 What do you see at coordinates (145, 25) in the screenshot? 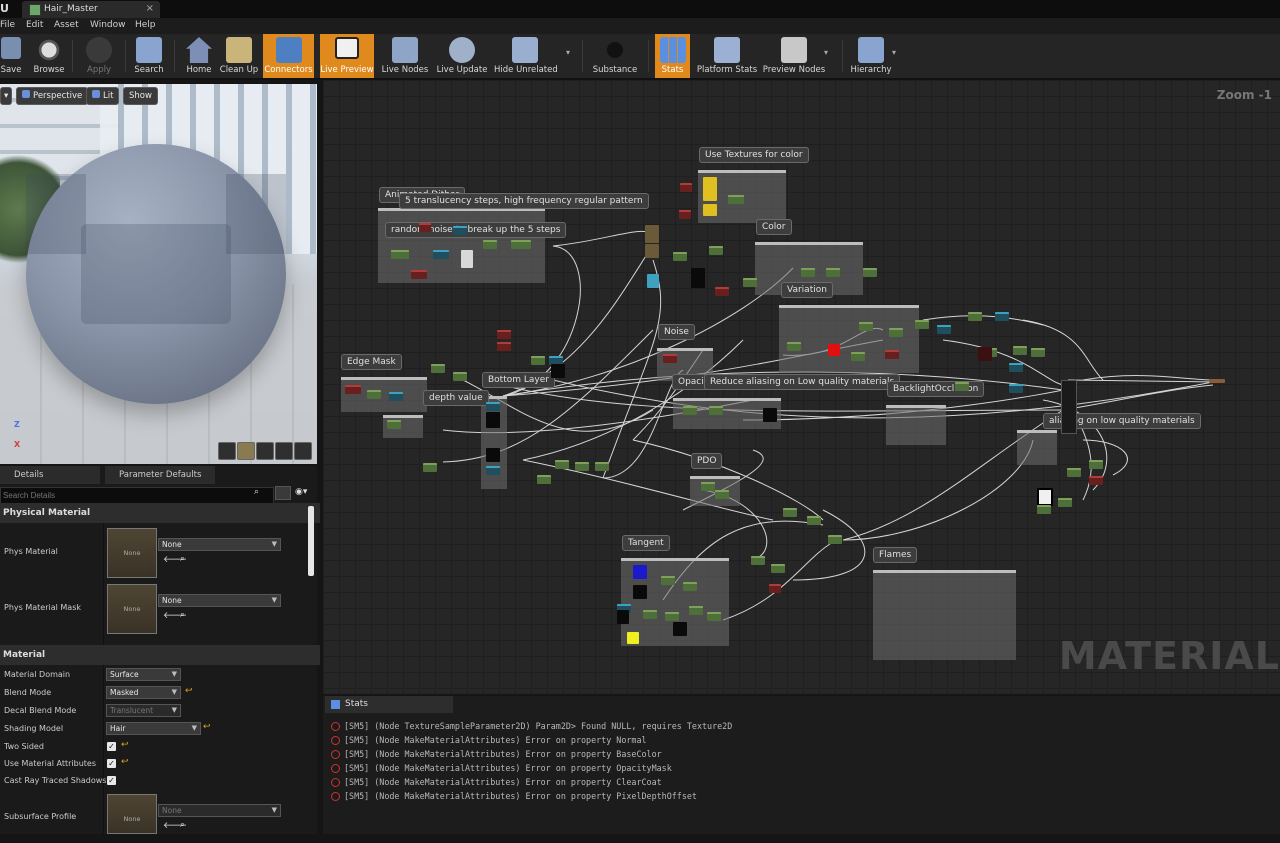
I see `menu-help: Help` at bounding box center [145, 25].